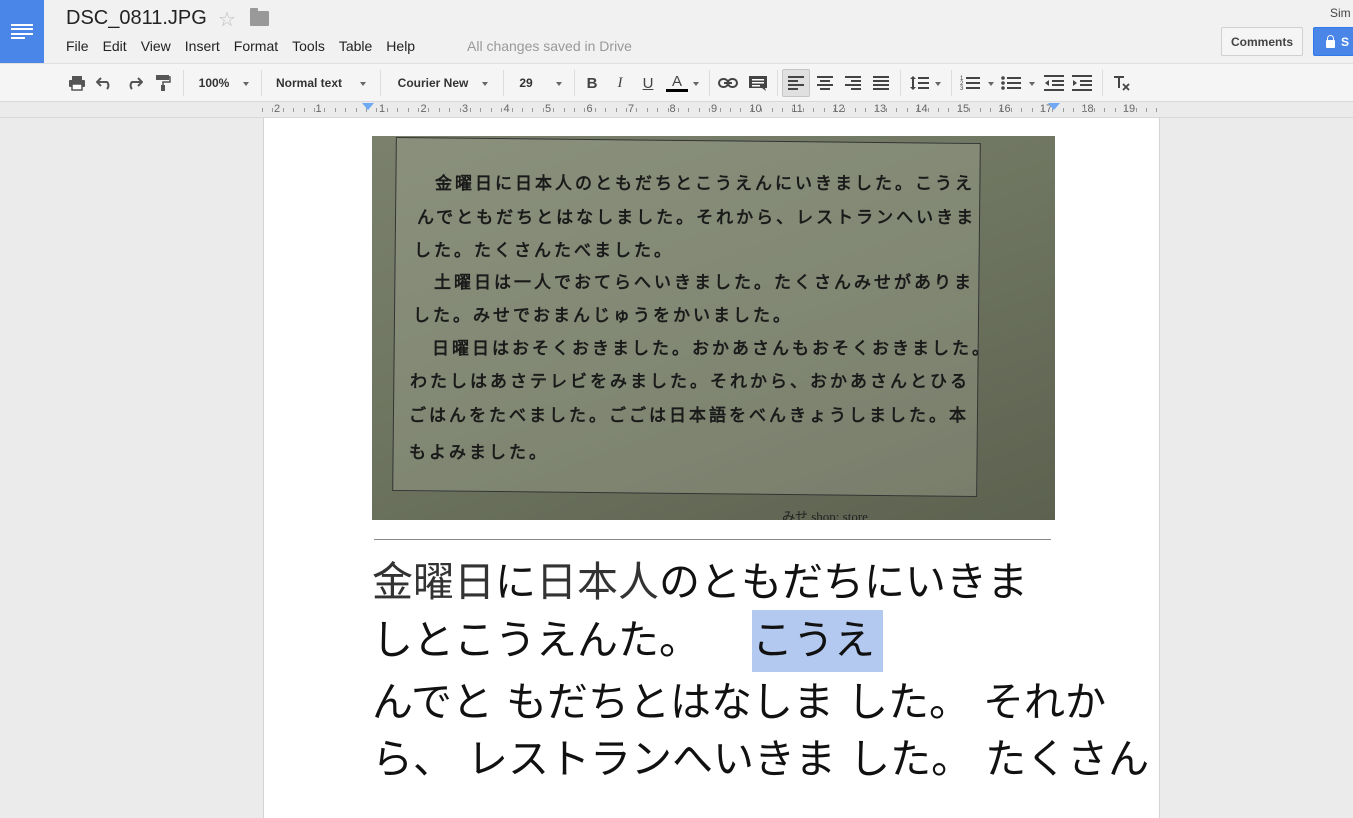 This screenshot has height=818, width=1353. Describe the element at coordinates (705, 184) in the screenshot. I see `photo-text-line: 金曜日に日本人のともだちとこうえんにいきました。こうえ` at that location.